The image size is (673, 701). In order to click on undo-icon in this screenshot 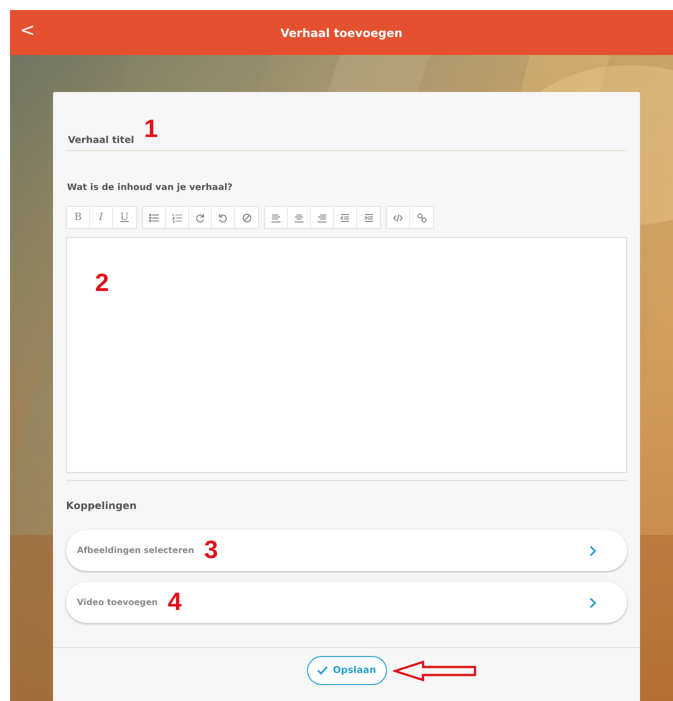, I will do `click(223, 217)`.